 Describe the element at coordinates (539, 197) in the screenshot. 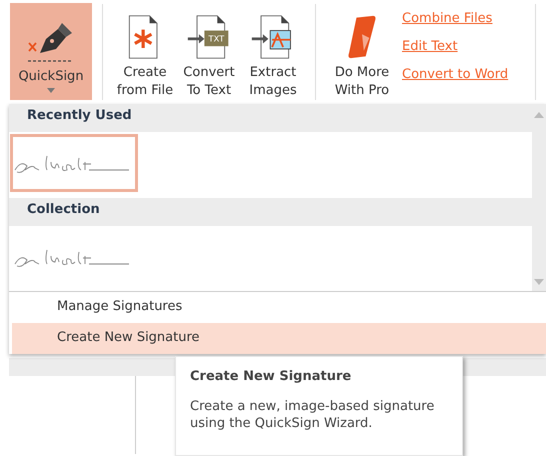

I see `scrollbar` at that location.